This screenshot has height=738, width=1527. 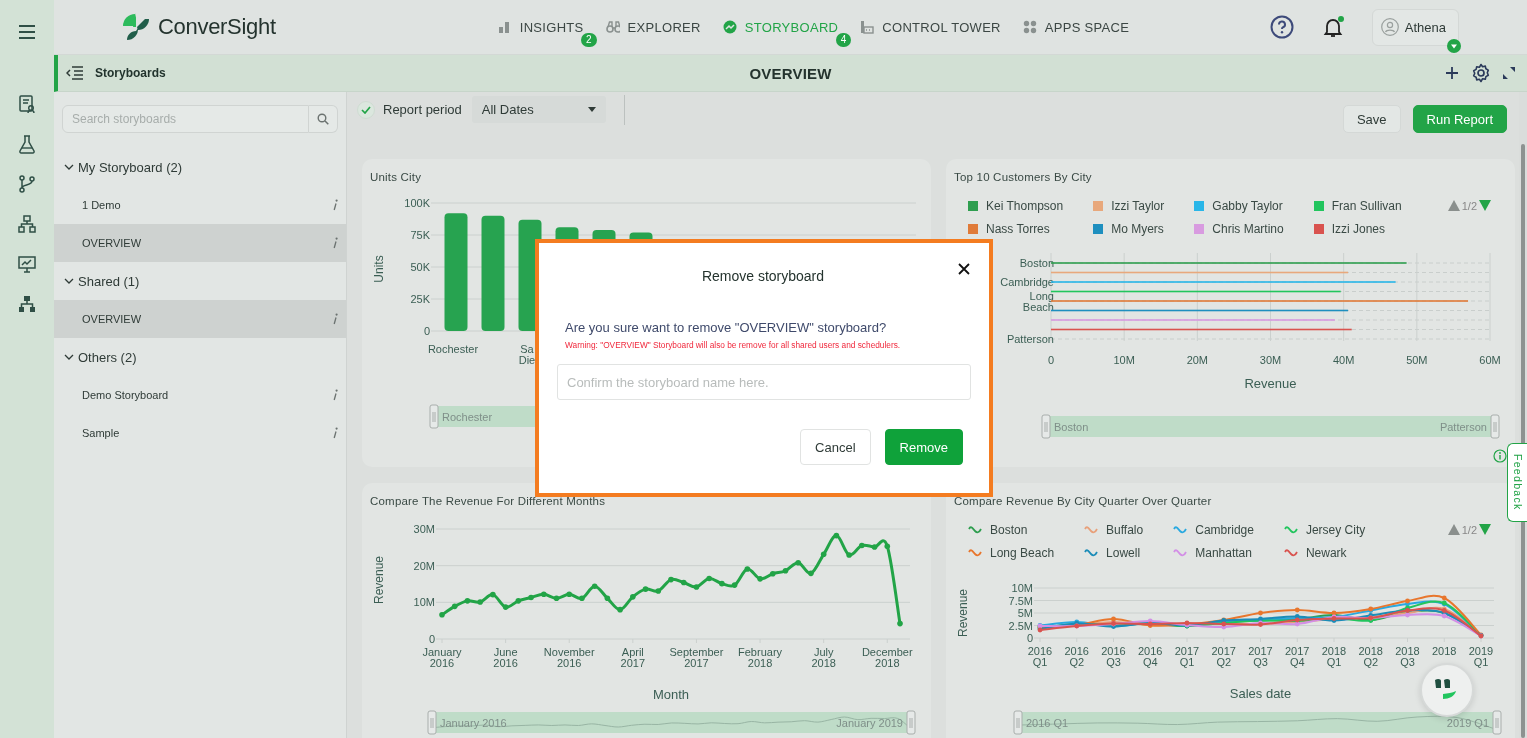 I want to click on bar-chart-icon, so click(x=504, y=27).